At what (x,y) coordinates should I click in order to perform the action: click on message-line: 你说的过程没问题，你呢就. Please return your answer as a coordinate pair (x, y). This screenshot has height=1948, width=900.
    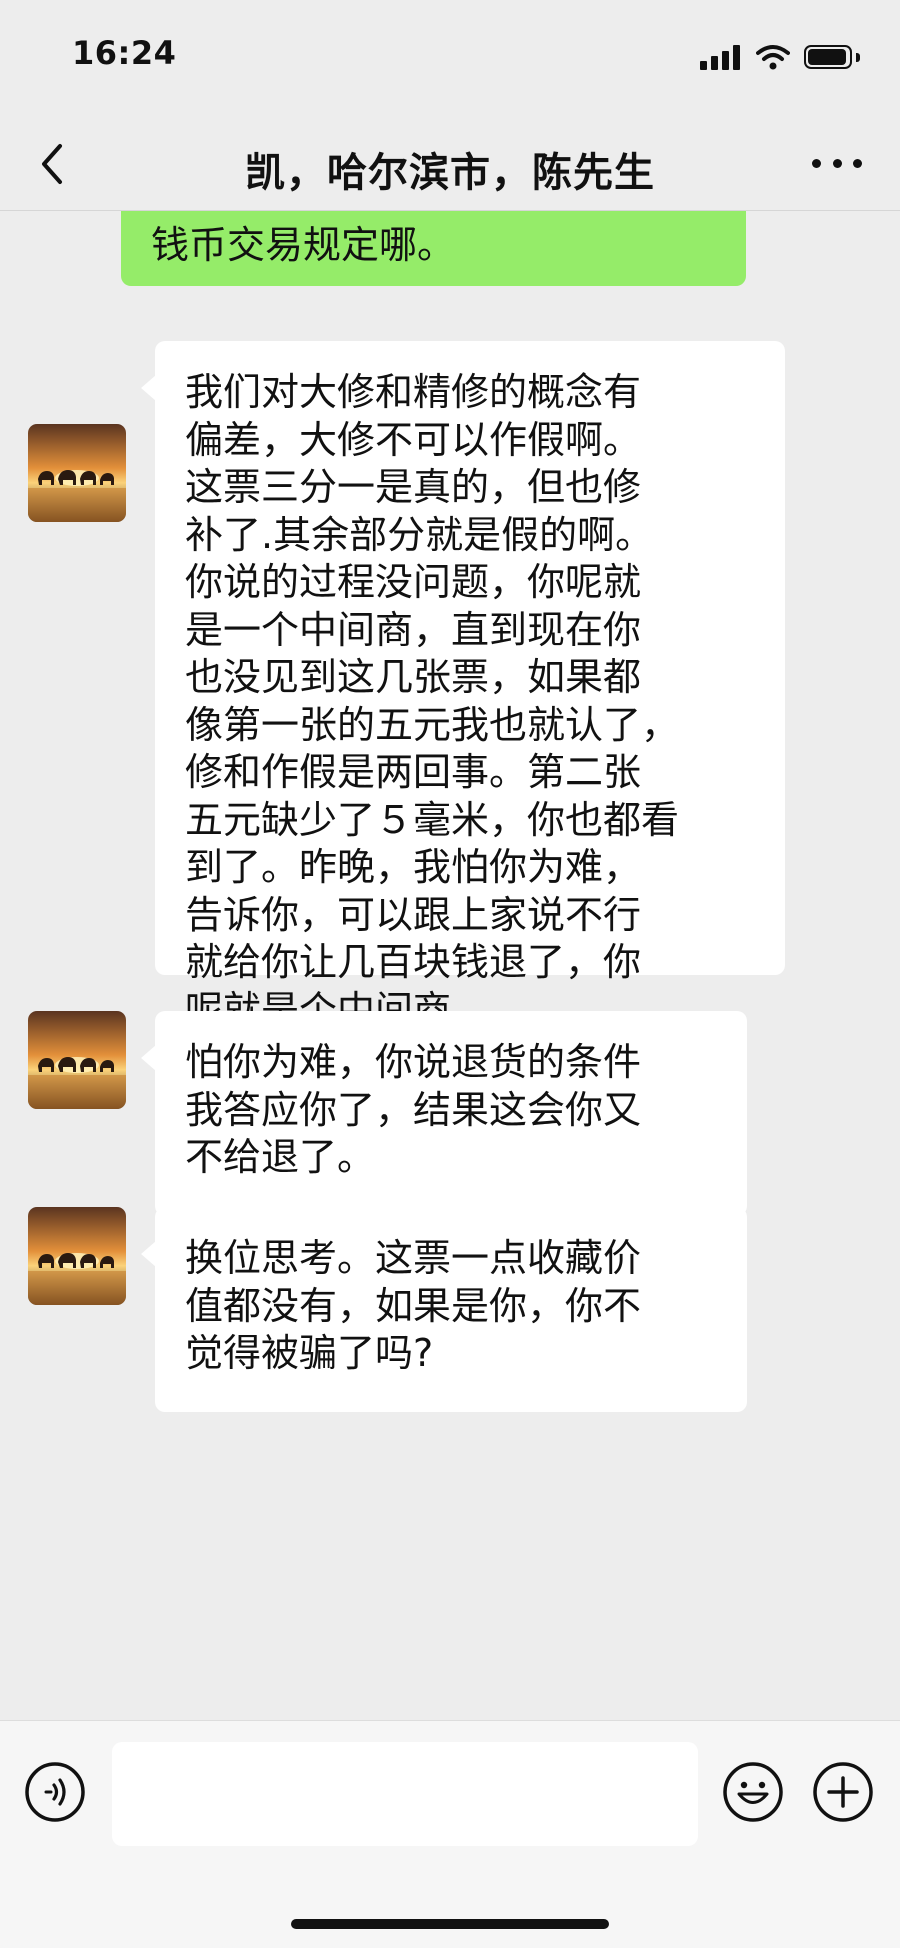
    Looking at the image, I should click on (413, 582).